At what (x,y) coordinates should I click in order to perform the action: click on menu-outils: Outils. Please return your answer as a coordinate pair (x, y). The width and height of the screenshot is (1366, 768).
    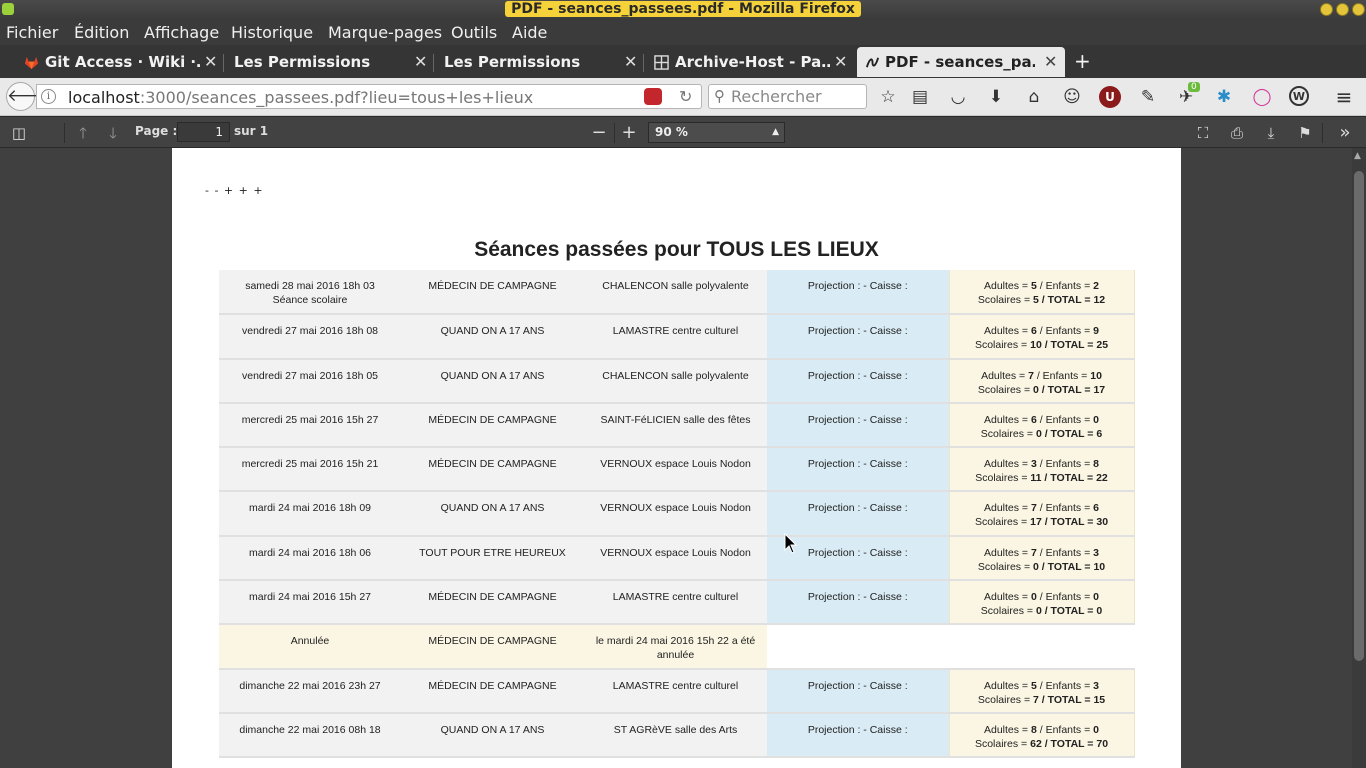
    Looking at the image, I should click on (474, 32).